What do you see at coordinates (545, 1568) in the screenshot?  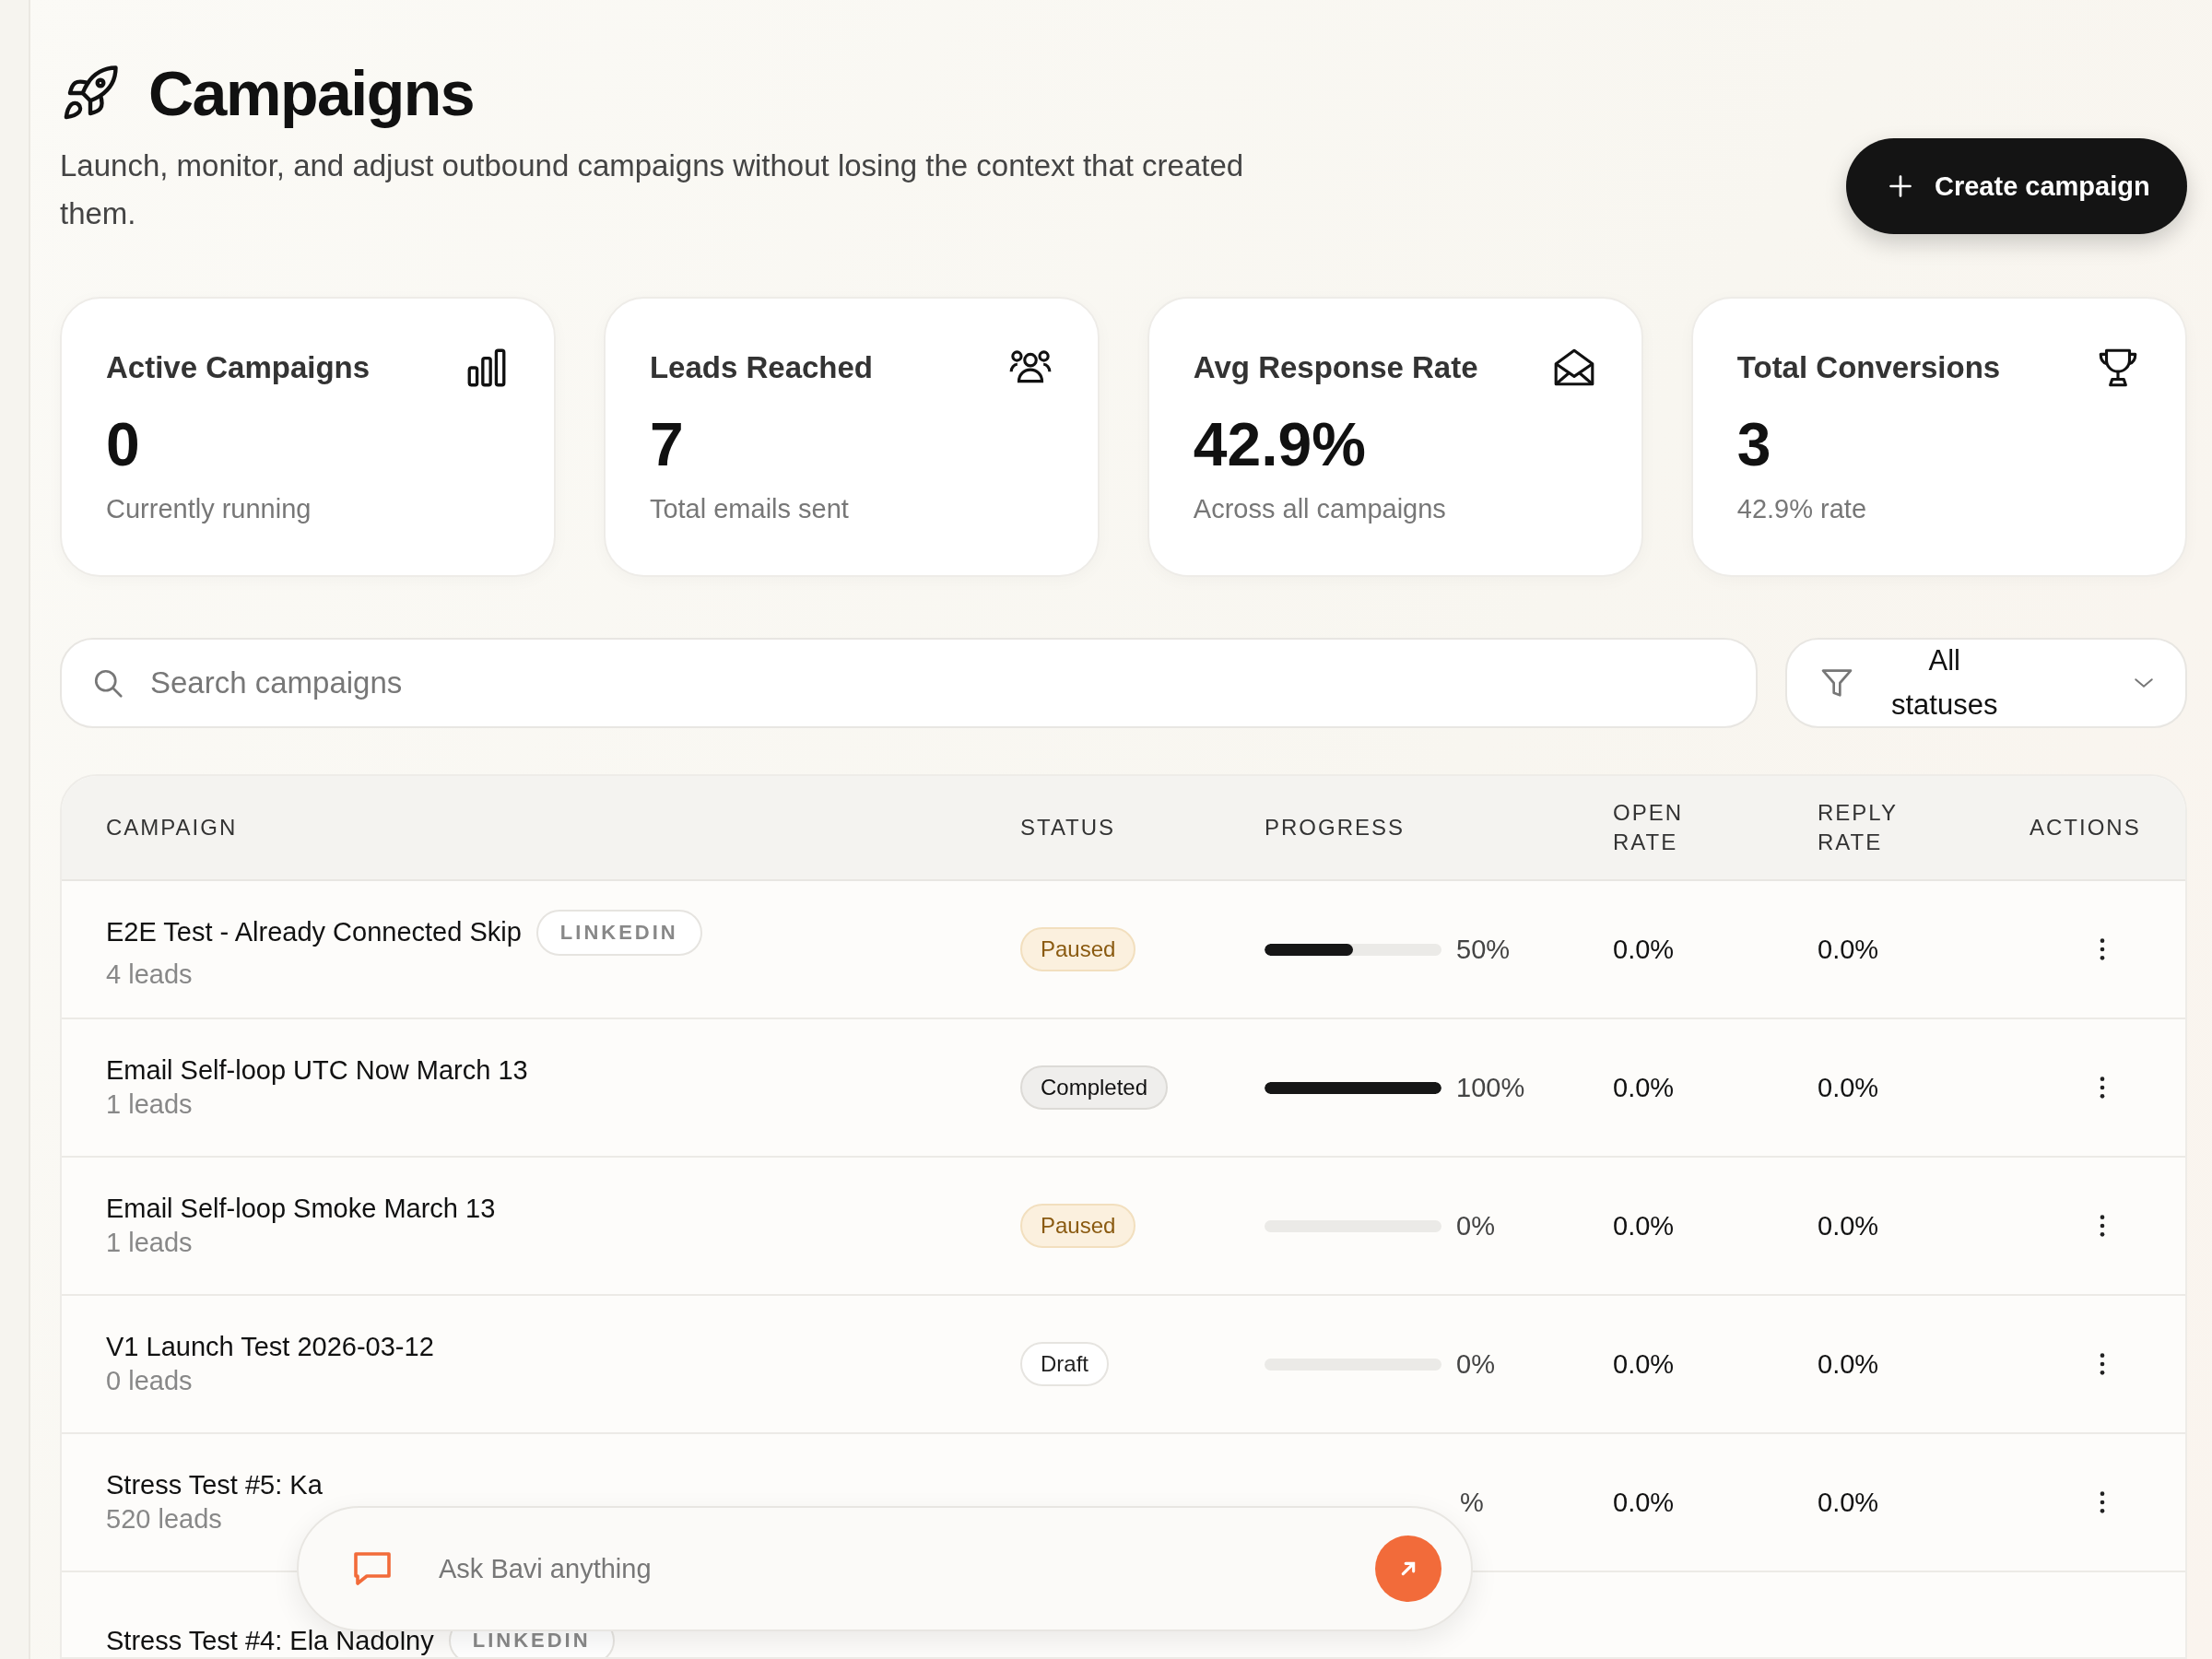 I see `assistant-placeholder: Ask Bavi anything` at bounding box center [545, 1568].